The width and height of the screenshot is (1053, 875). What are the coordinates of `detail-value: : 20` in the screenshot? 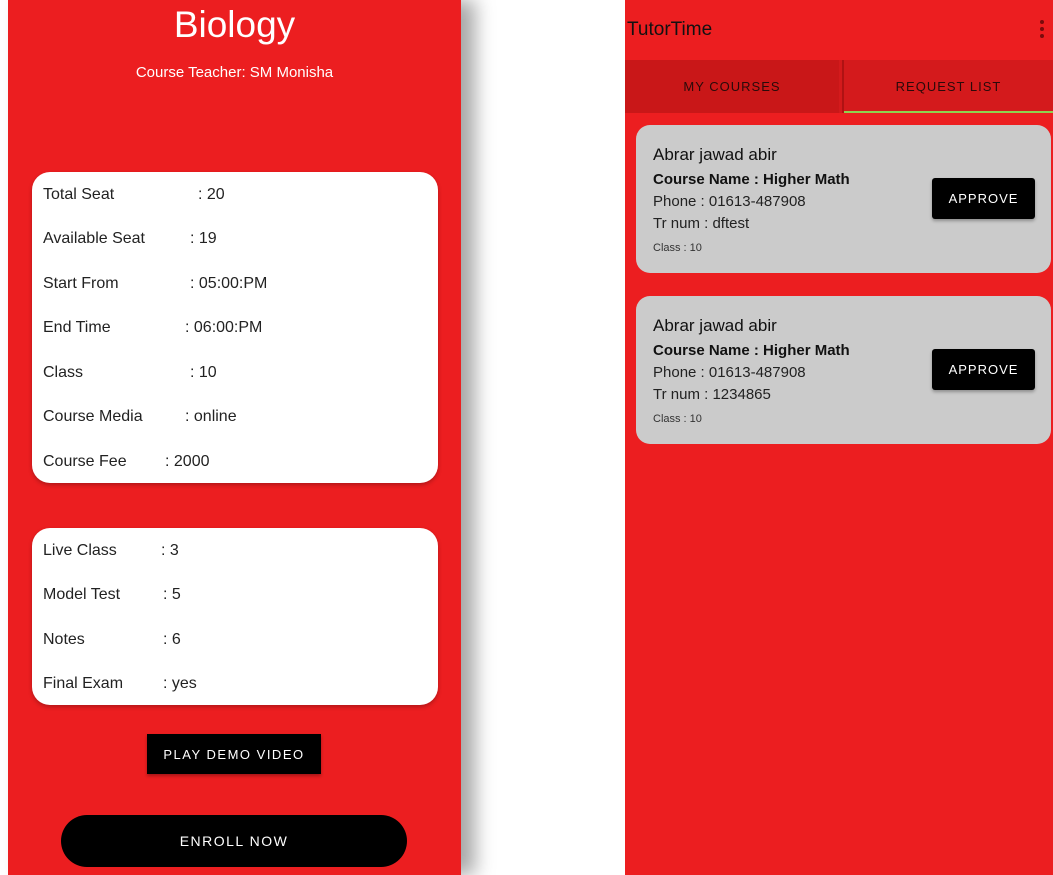 It's located at (211, 194).